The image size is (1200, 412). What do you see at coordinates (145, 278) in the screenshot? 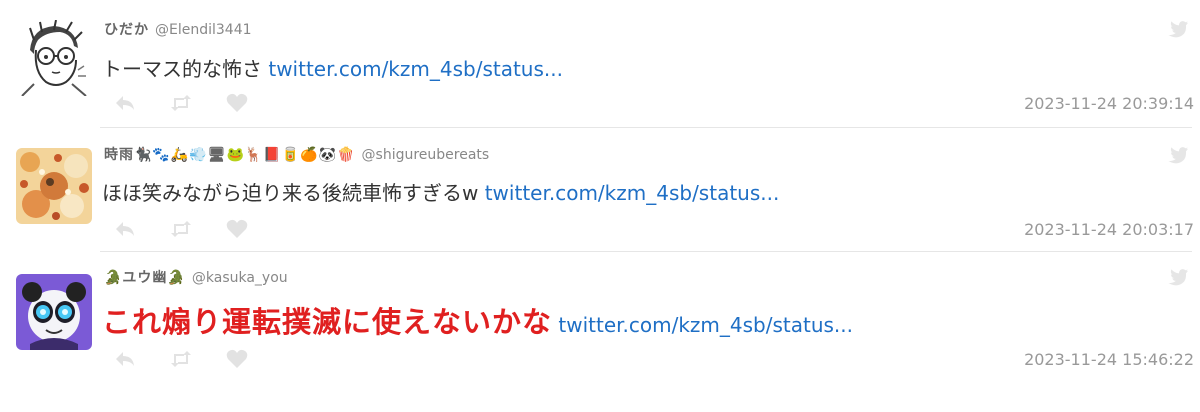
I see `display-name: 🐊ユウ幽🐊` at bounding box center [145, 278].